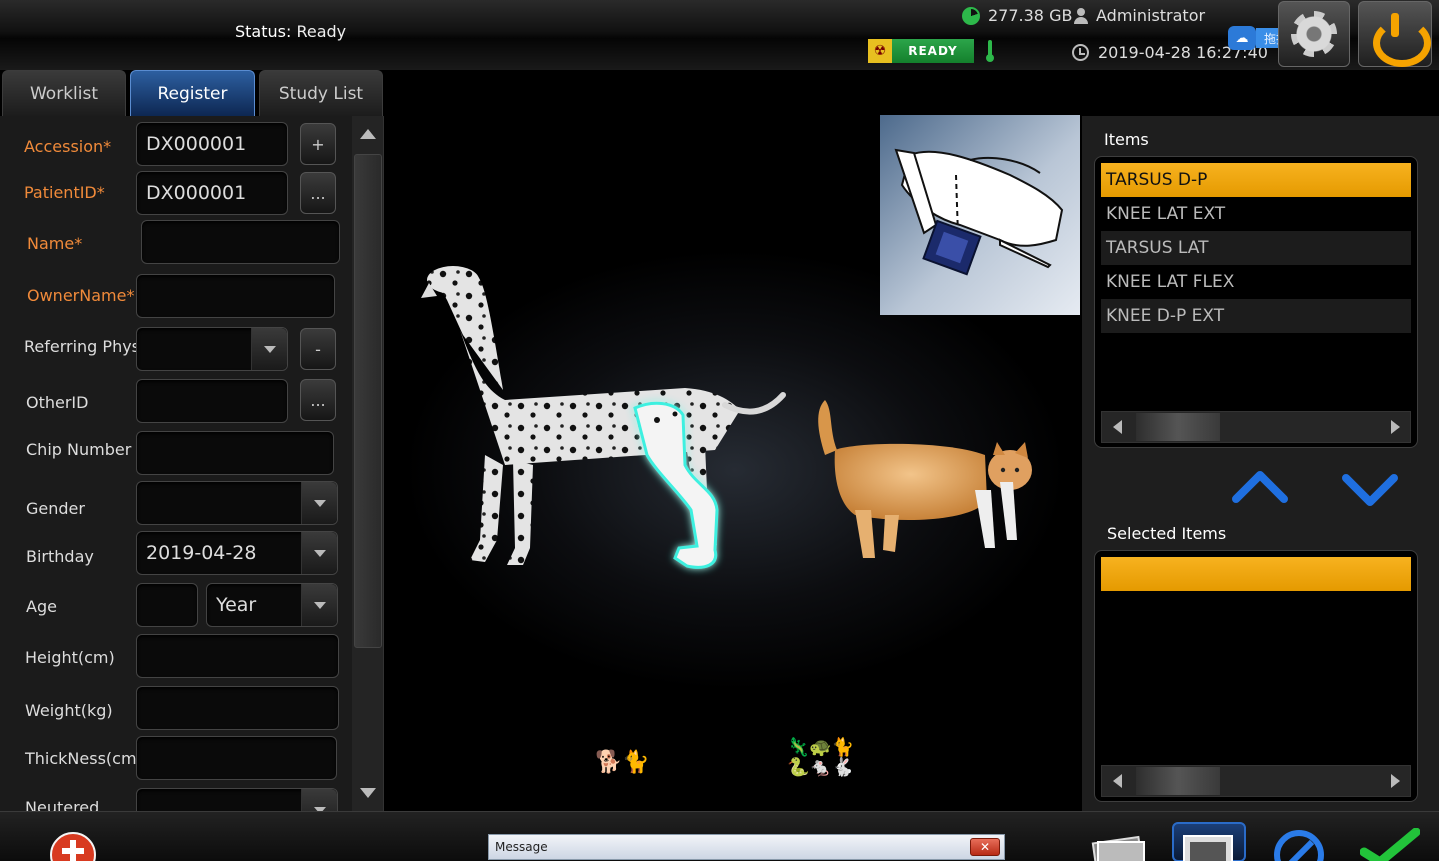 This screenshot has height=861, width=1439. Describe the element at coordinates (368, 793) in the screenshot. I see `scroll-down-icon` at that location.